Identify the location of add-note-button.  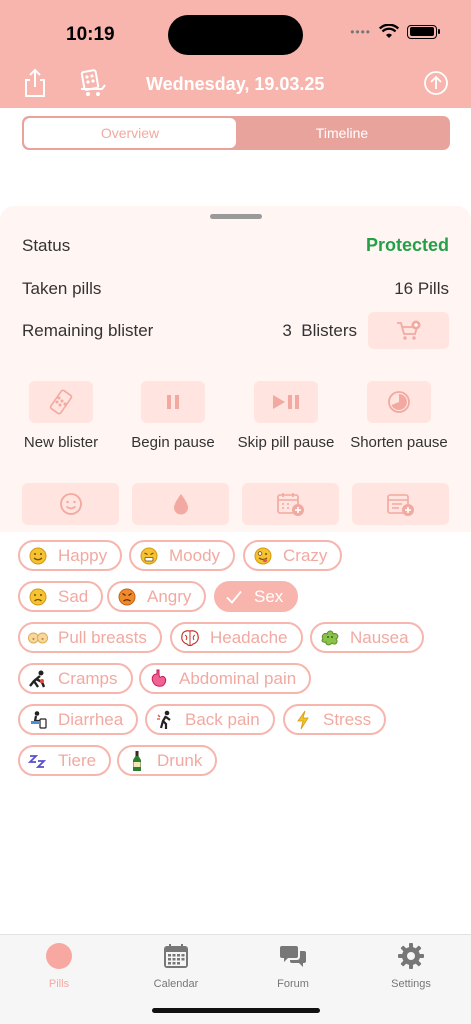
(400, 504).